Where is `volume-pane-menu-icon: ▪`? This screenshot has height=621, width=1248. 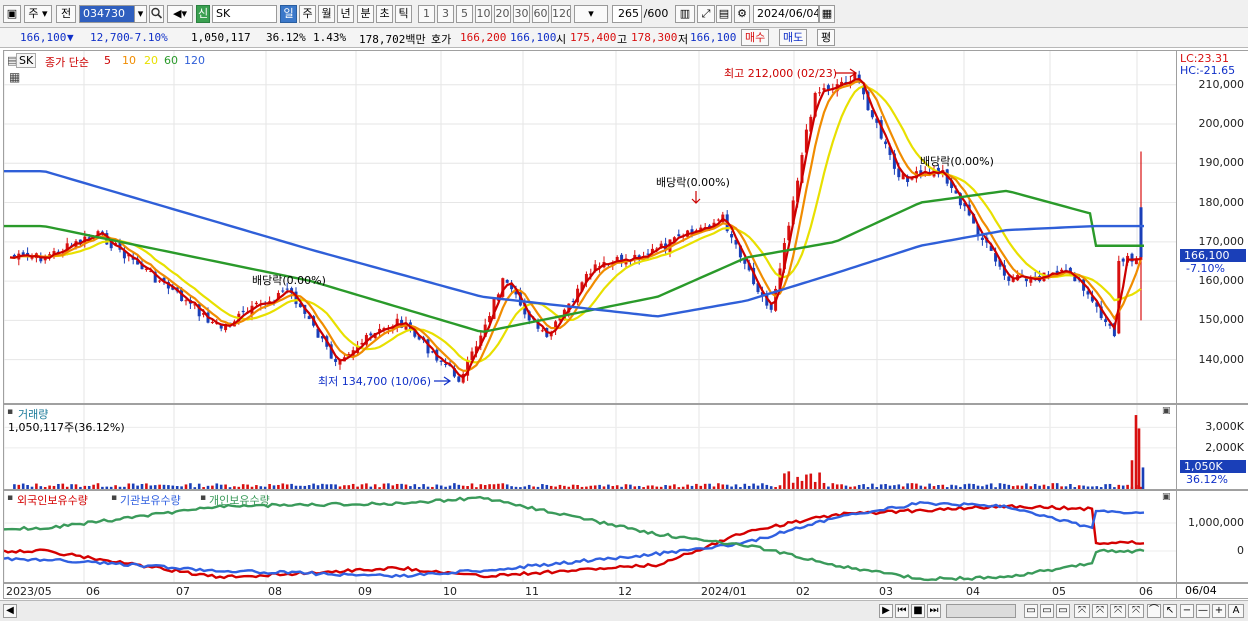 volume-pane-menu-icon: ▪ is located at coordinates (10, 412).